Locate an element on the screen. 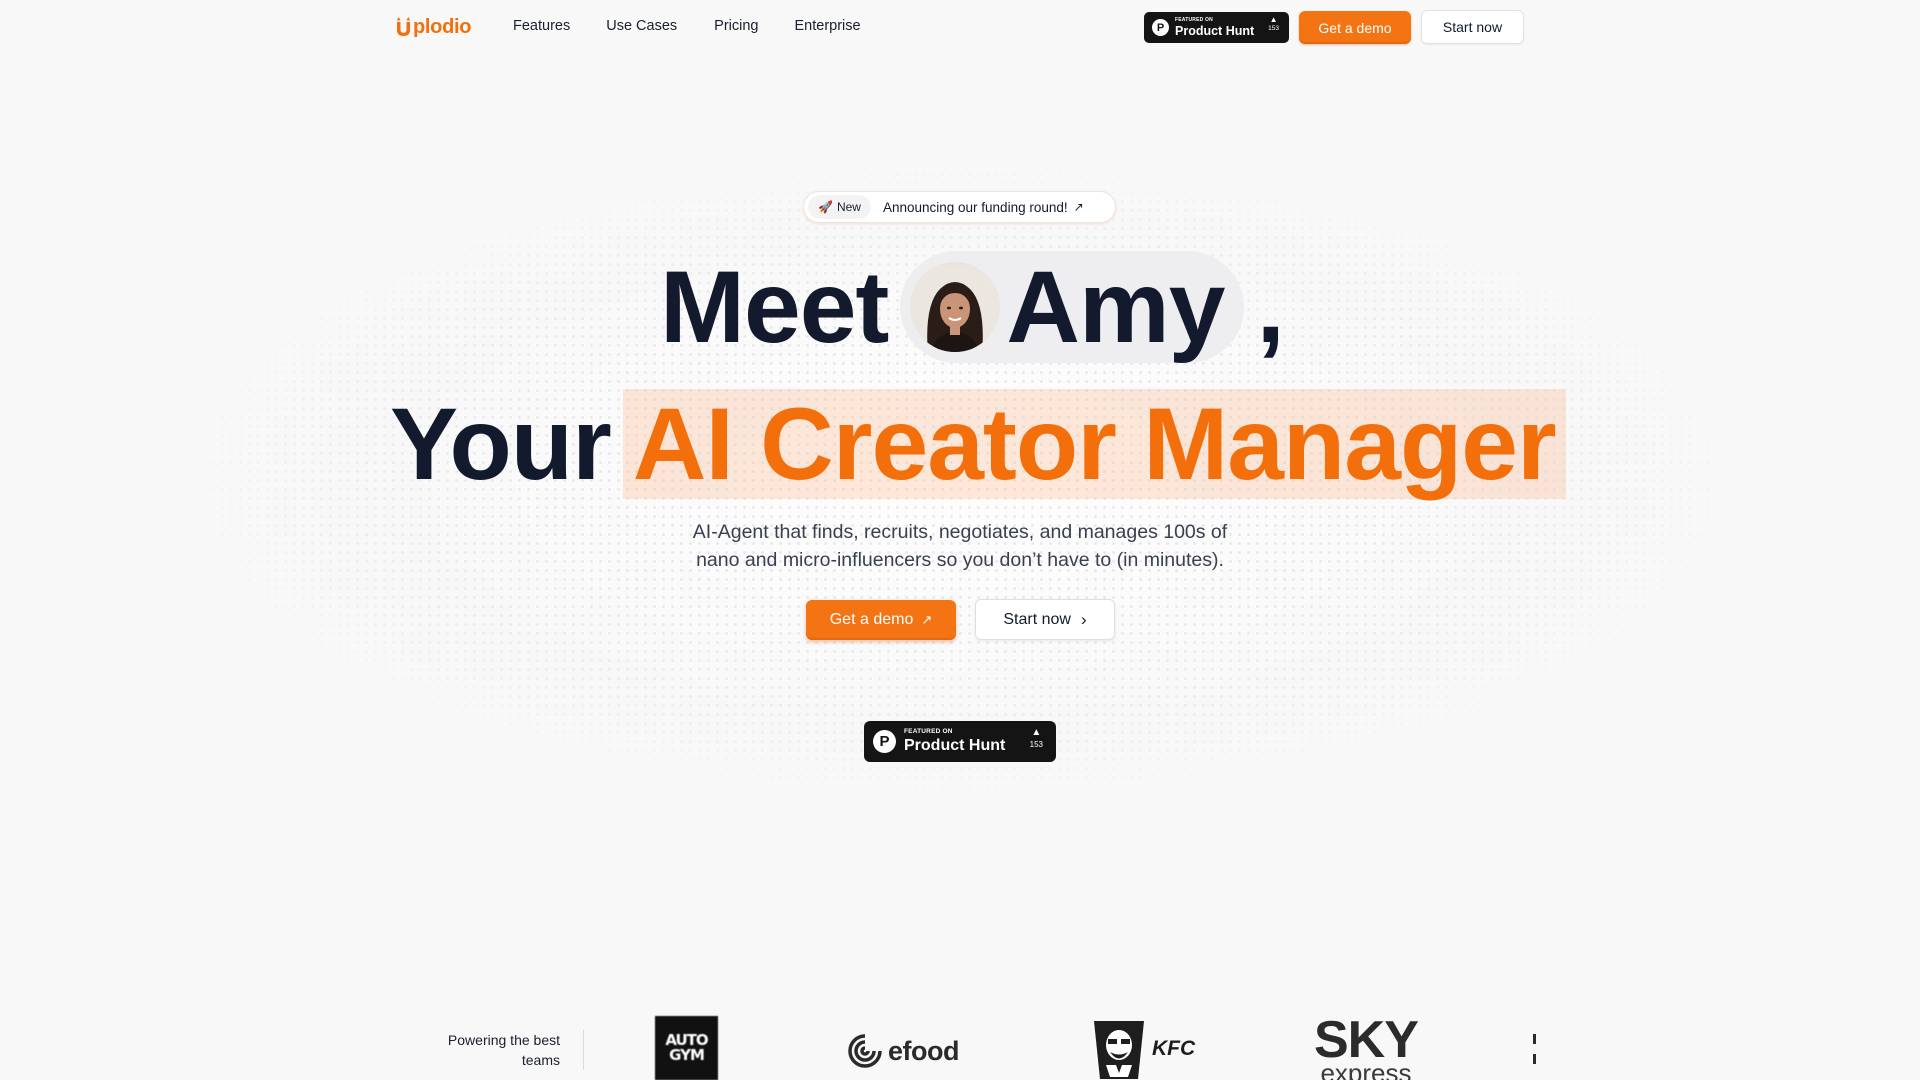 The width and height of the screenshot is (1920, 1080). logo-text: plodio is located at coordinates (442, 26).